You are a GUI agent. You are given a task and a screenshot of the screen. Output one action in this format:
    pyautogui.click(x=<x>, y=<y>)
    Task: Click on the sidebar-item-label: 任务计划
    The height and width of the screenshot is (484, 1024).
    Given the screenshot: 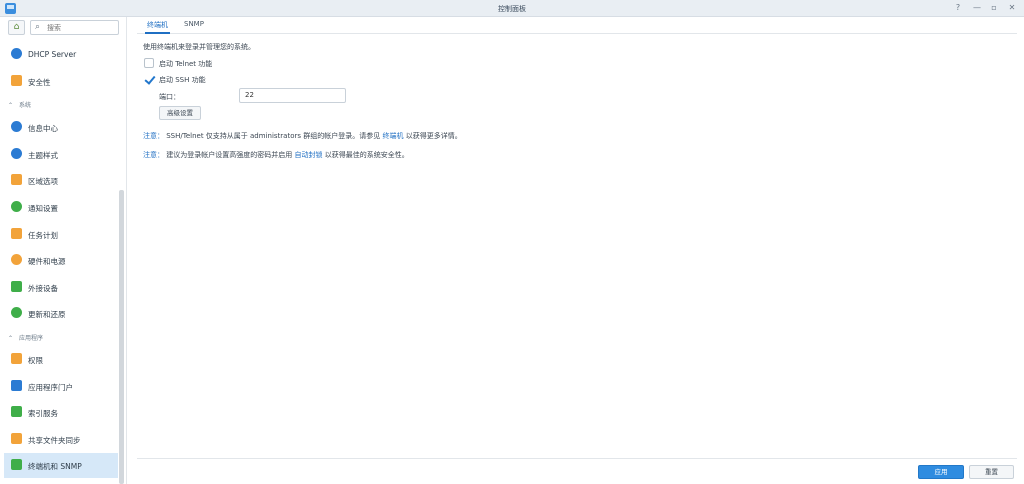 What is the action you would take?
    pyautogui.click(x=43, y=235)
    